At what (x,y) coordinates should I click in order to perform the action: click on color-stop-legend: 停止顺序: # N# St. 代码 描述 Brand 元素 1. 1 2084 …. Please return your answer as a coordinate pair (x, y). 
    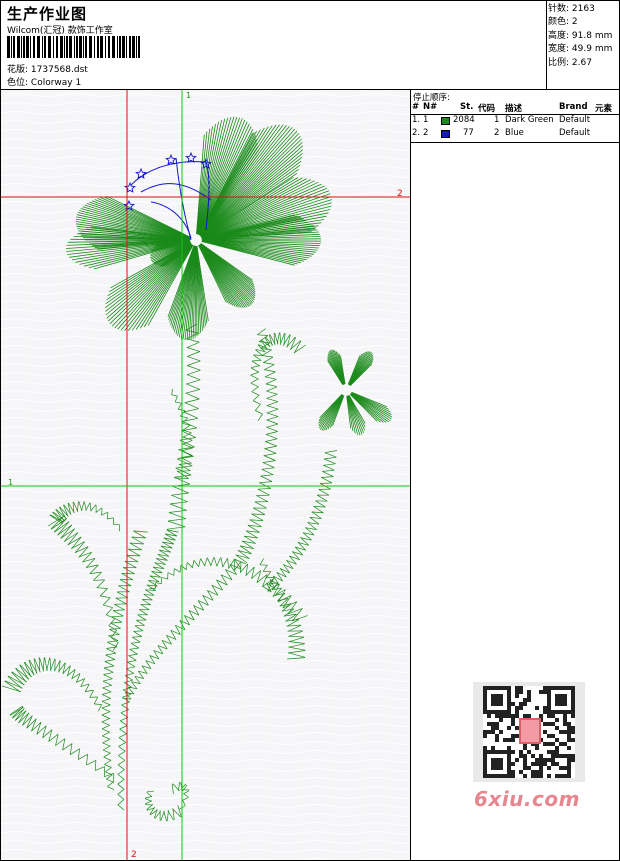
    Looking at the image, I should click on (515, 116).